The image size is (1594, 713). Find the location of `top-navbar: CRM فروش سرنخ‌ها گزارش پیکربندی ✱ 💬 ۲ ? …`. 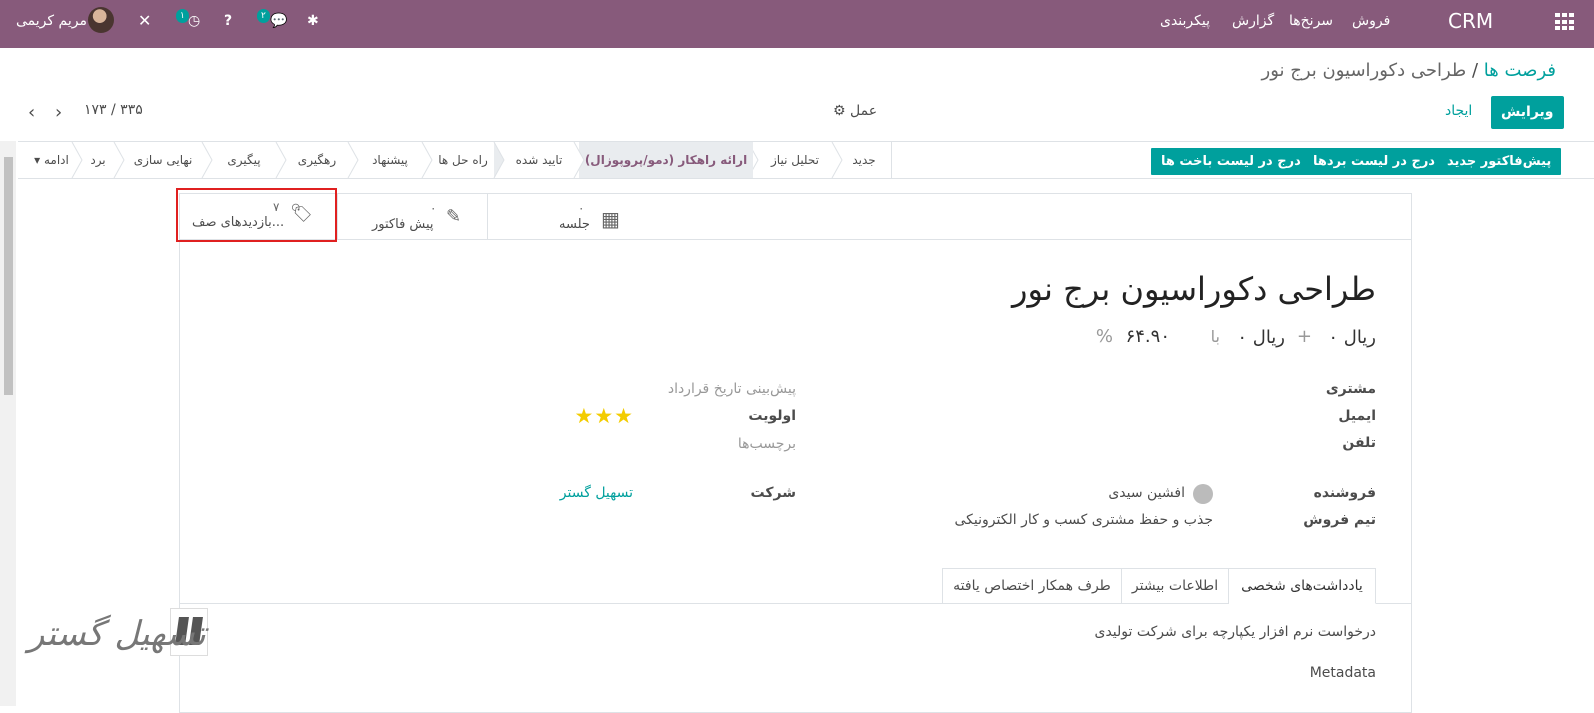

top-navbar: CRM فروش سرنخ‌ها گزارش پیکربندی ✱ 💬 ۲ ? … is located at coordinates (797, 24).